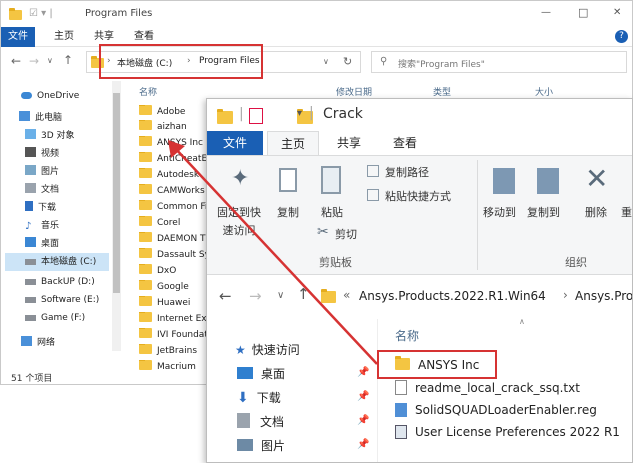 This screenshot has height=463, width=633. What do you see at coordinates (546, 12) in the screenshot?
I see `minimize-button: —` at bounding box center [546, 12].